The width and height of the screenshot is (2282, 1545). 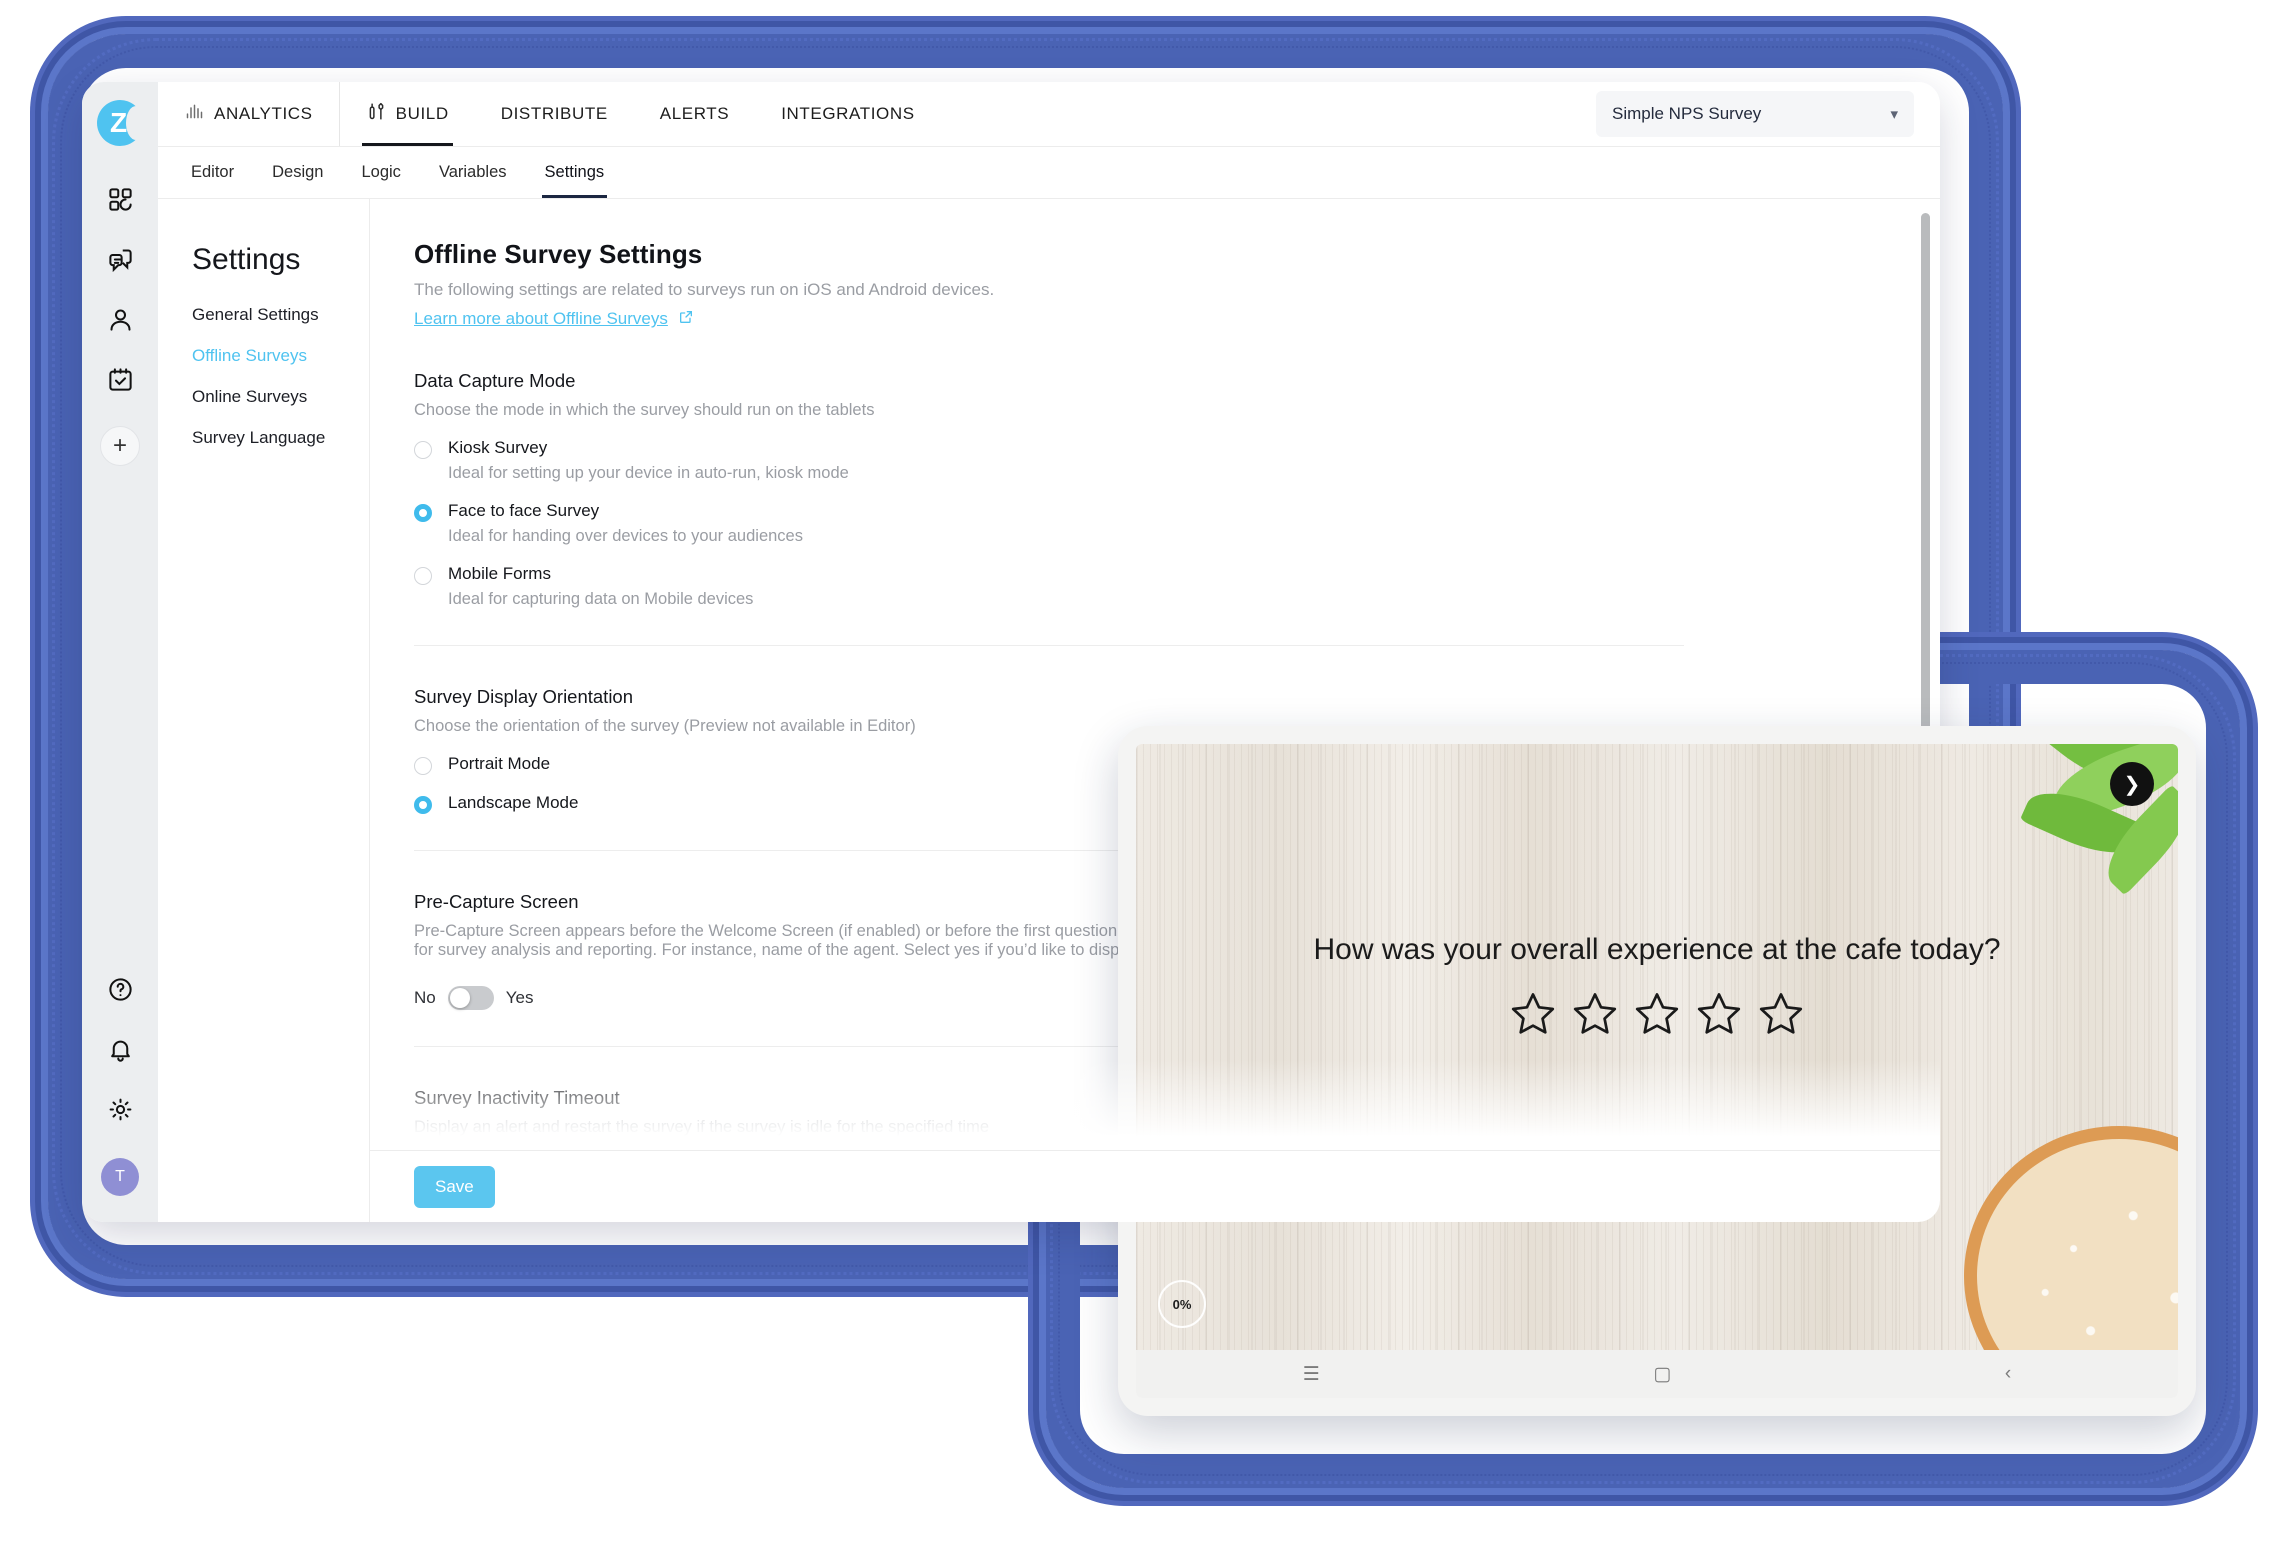 What do you see at coordinates (513, 802) in the screenshot?
I see `radio-label: Landscape Mode` at bounding box center [513, 802].